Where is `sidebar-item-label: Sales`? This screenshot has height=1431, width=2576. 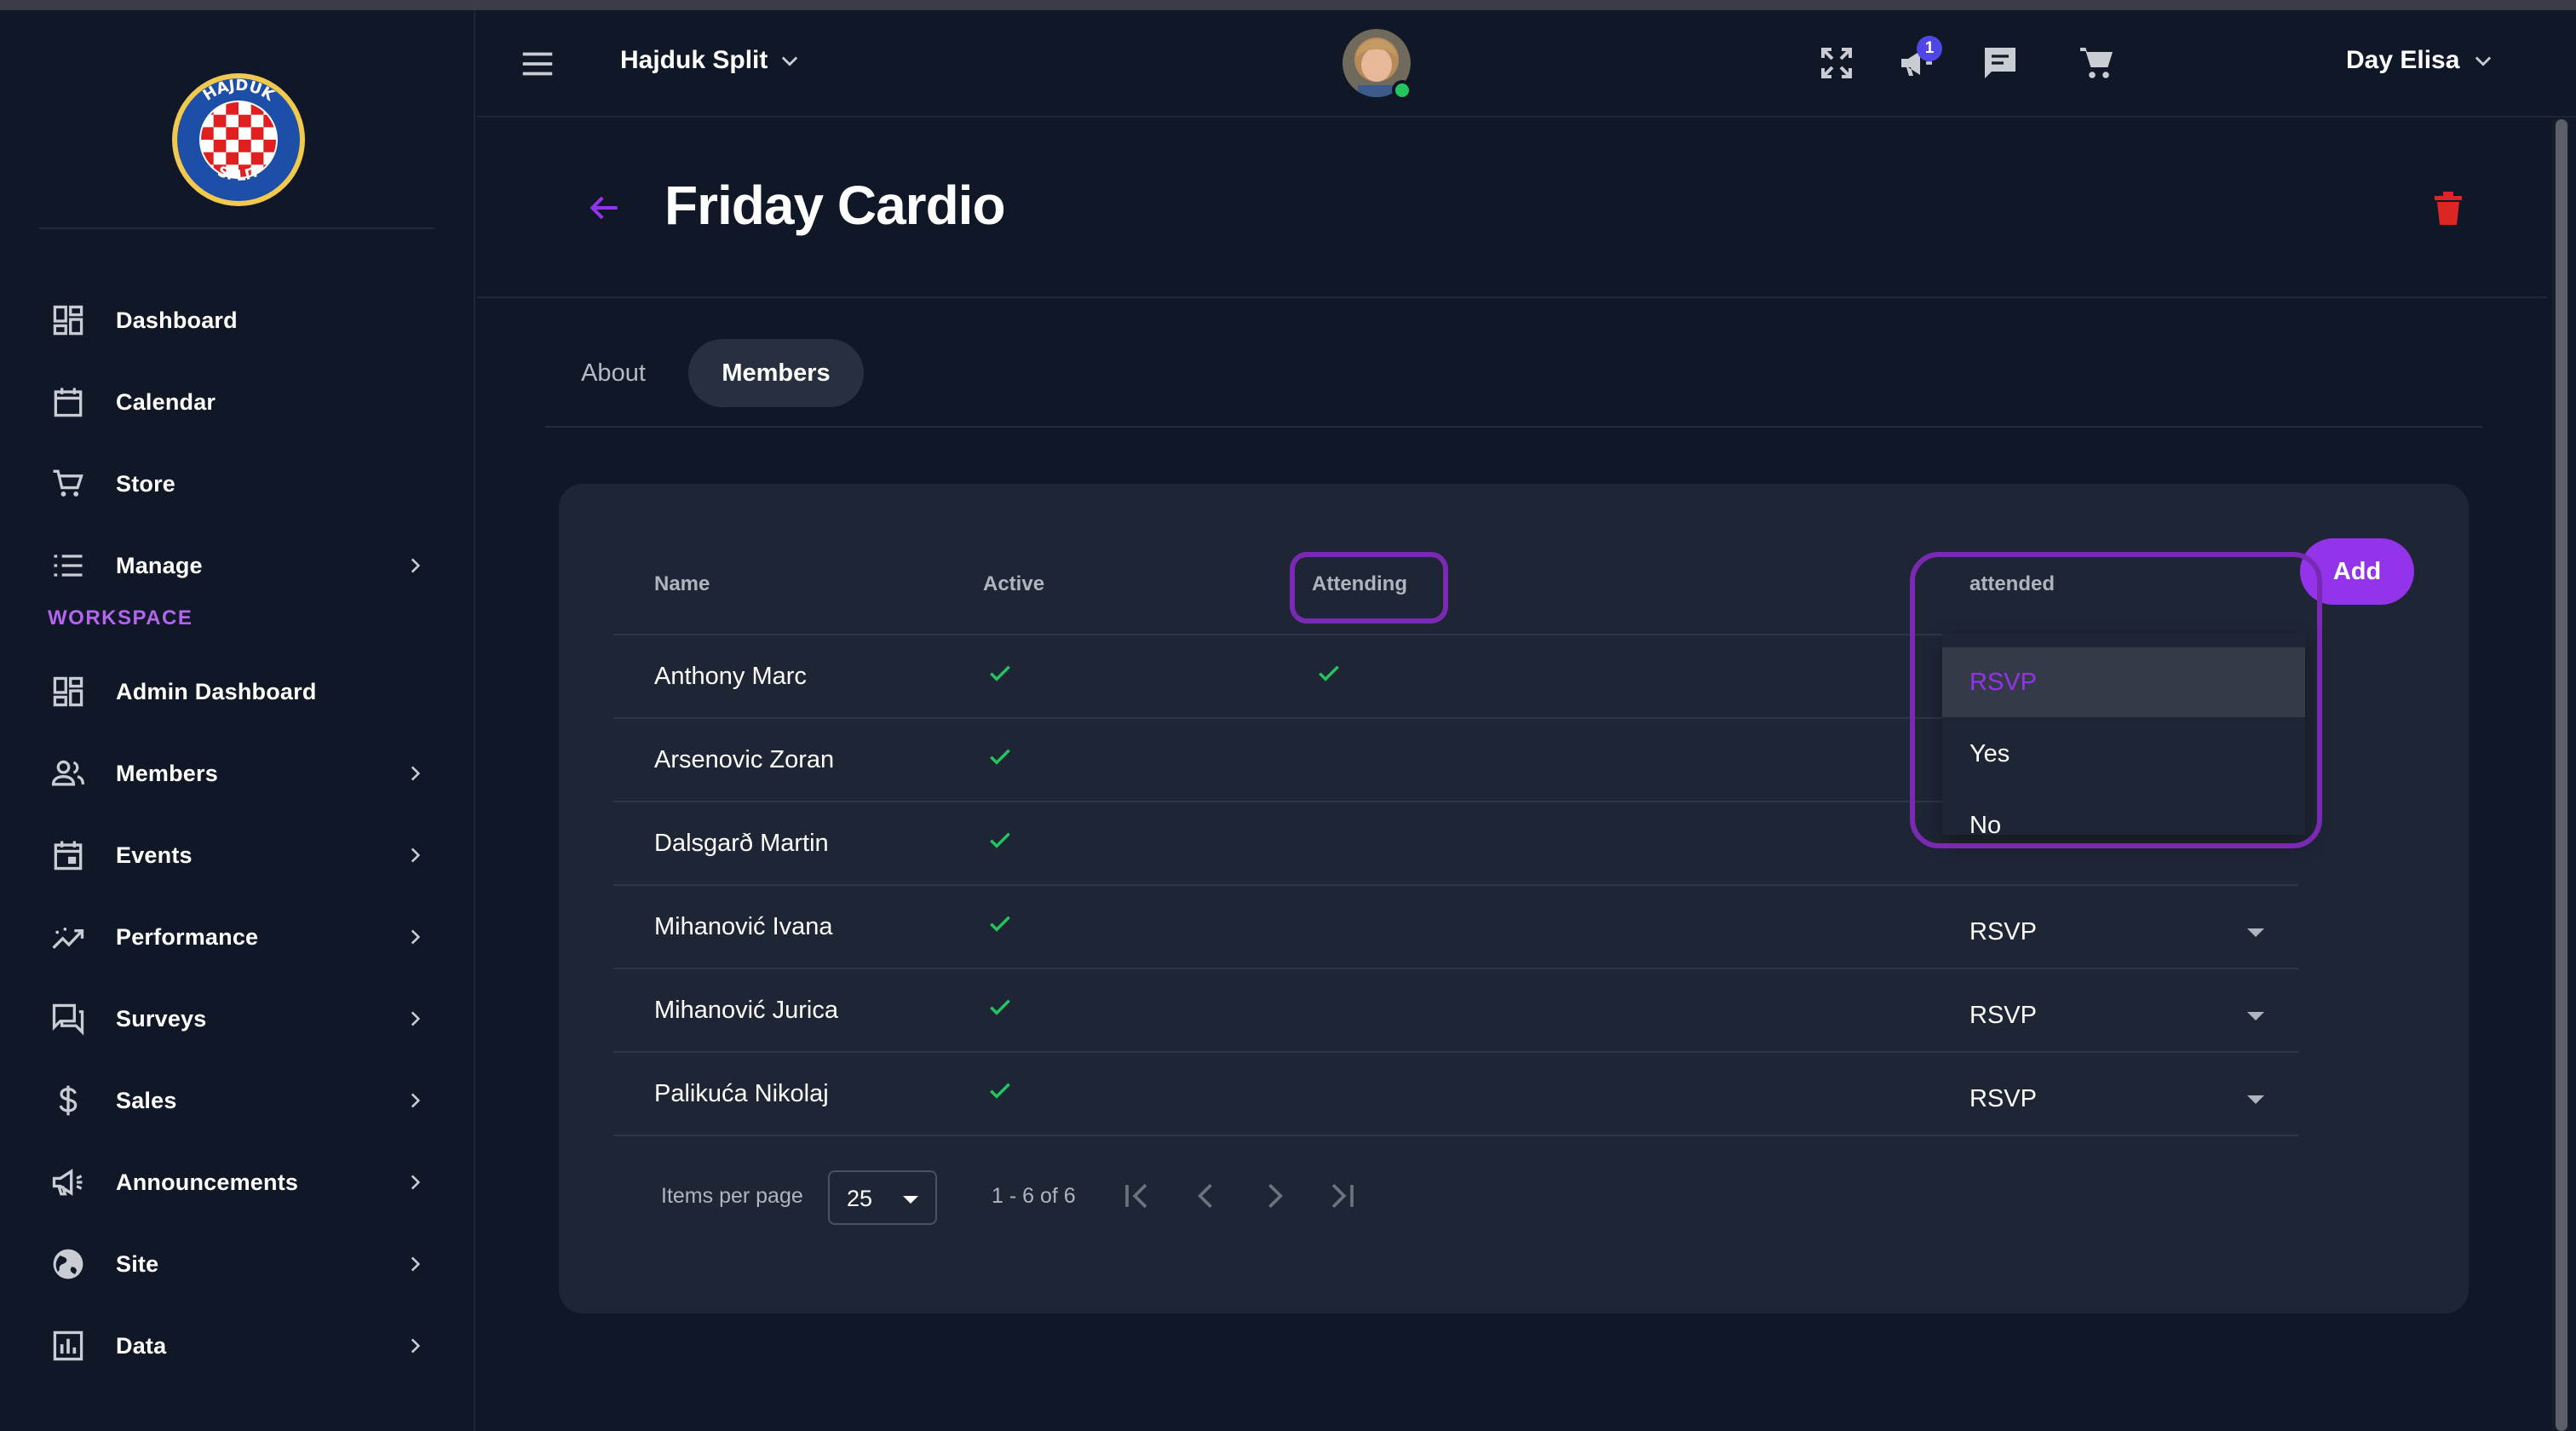
sidebar-item-label: Sales is located at coordinates (147, 1100).